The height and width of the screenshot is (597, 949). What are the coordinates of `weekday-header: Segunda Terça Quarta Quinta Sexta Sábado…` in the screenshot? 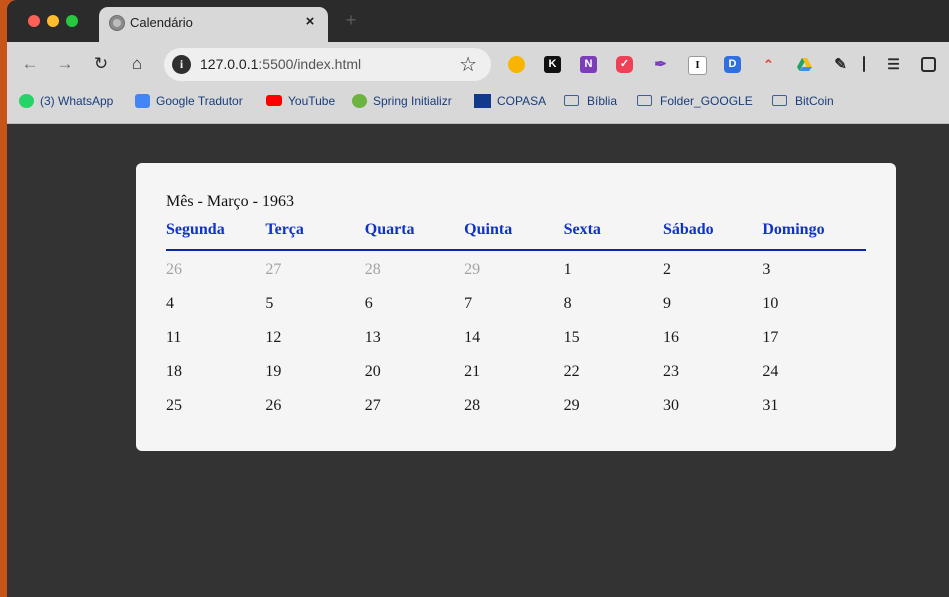 It's located at (516, 235).